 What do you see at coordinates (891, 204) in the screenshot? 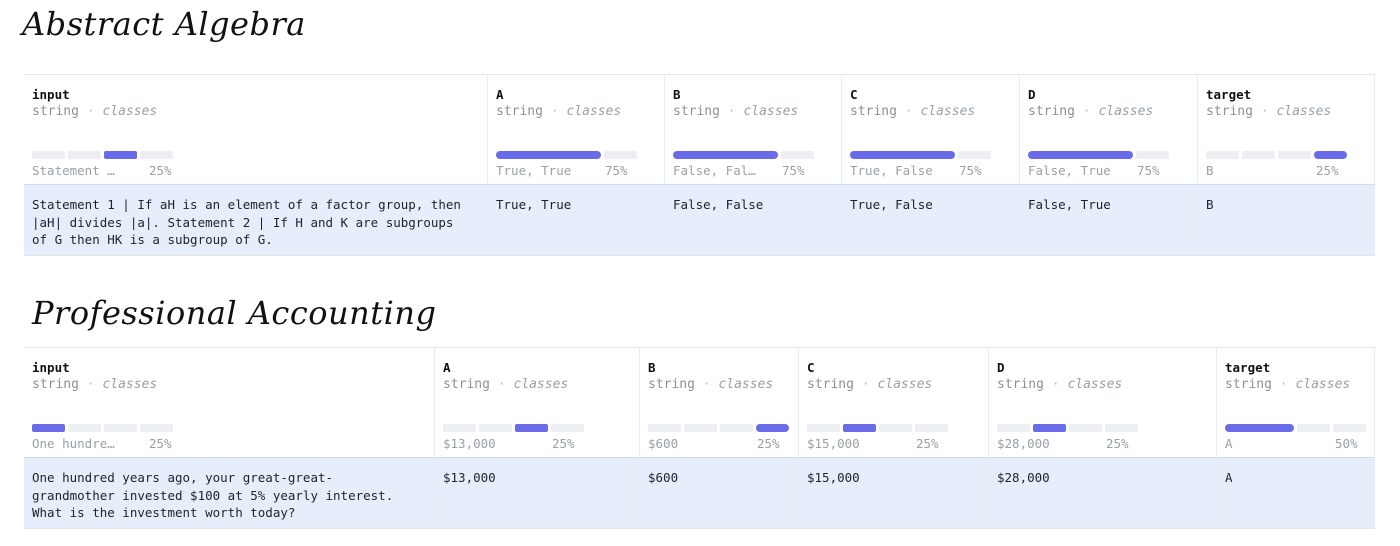
I see `cell-value: True, False` at bounding box center [891, 204].